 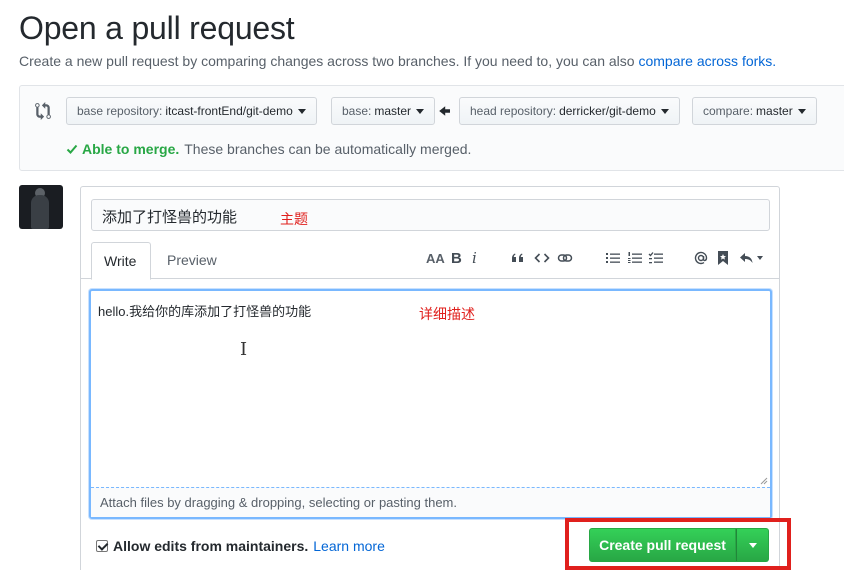 I want to click on saved-reply-button, so click(x=723, y=258).